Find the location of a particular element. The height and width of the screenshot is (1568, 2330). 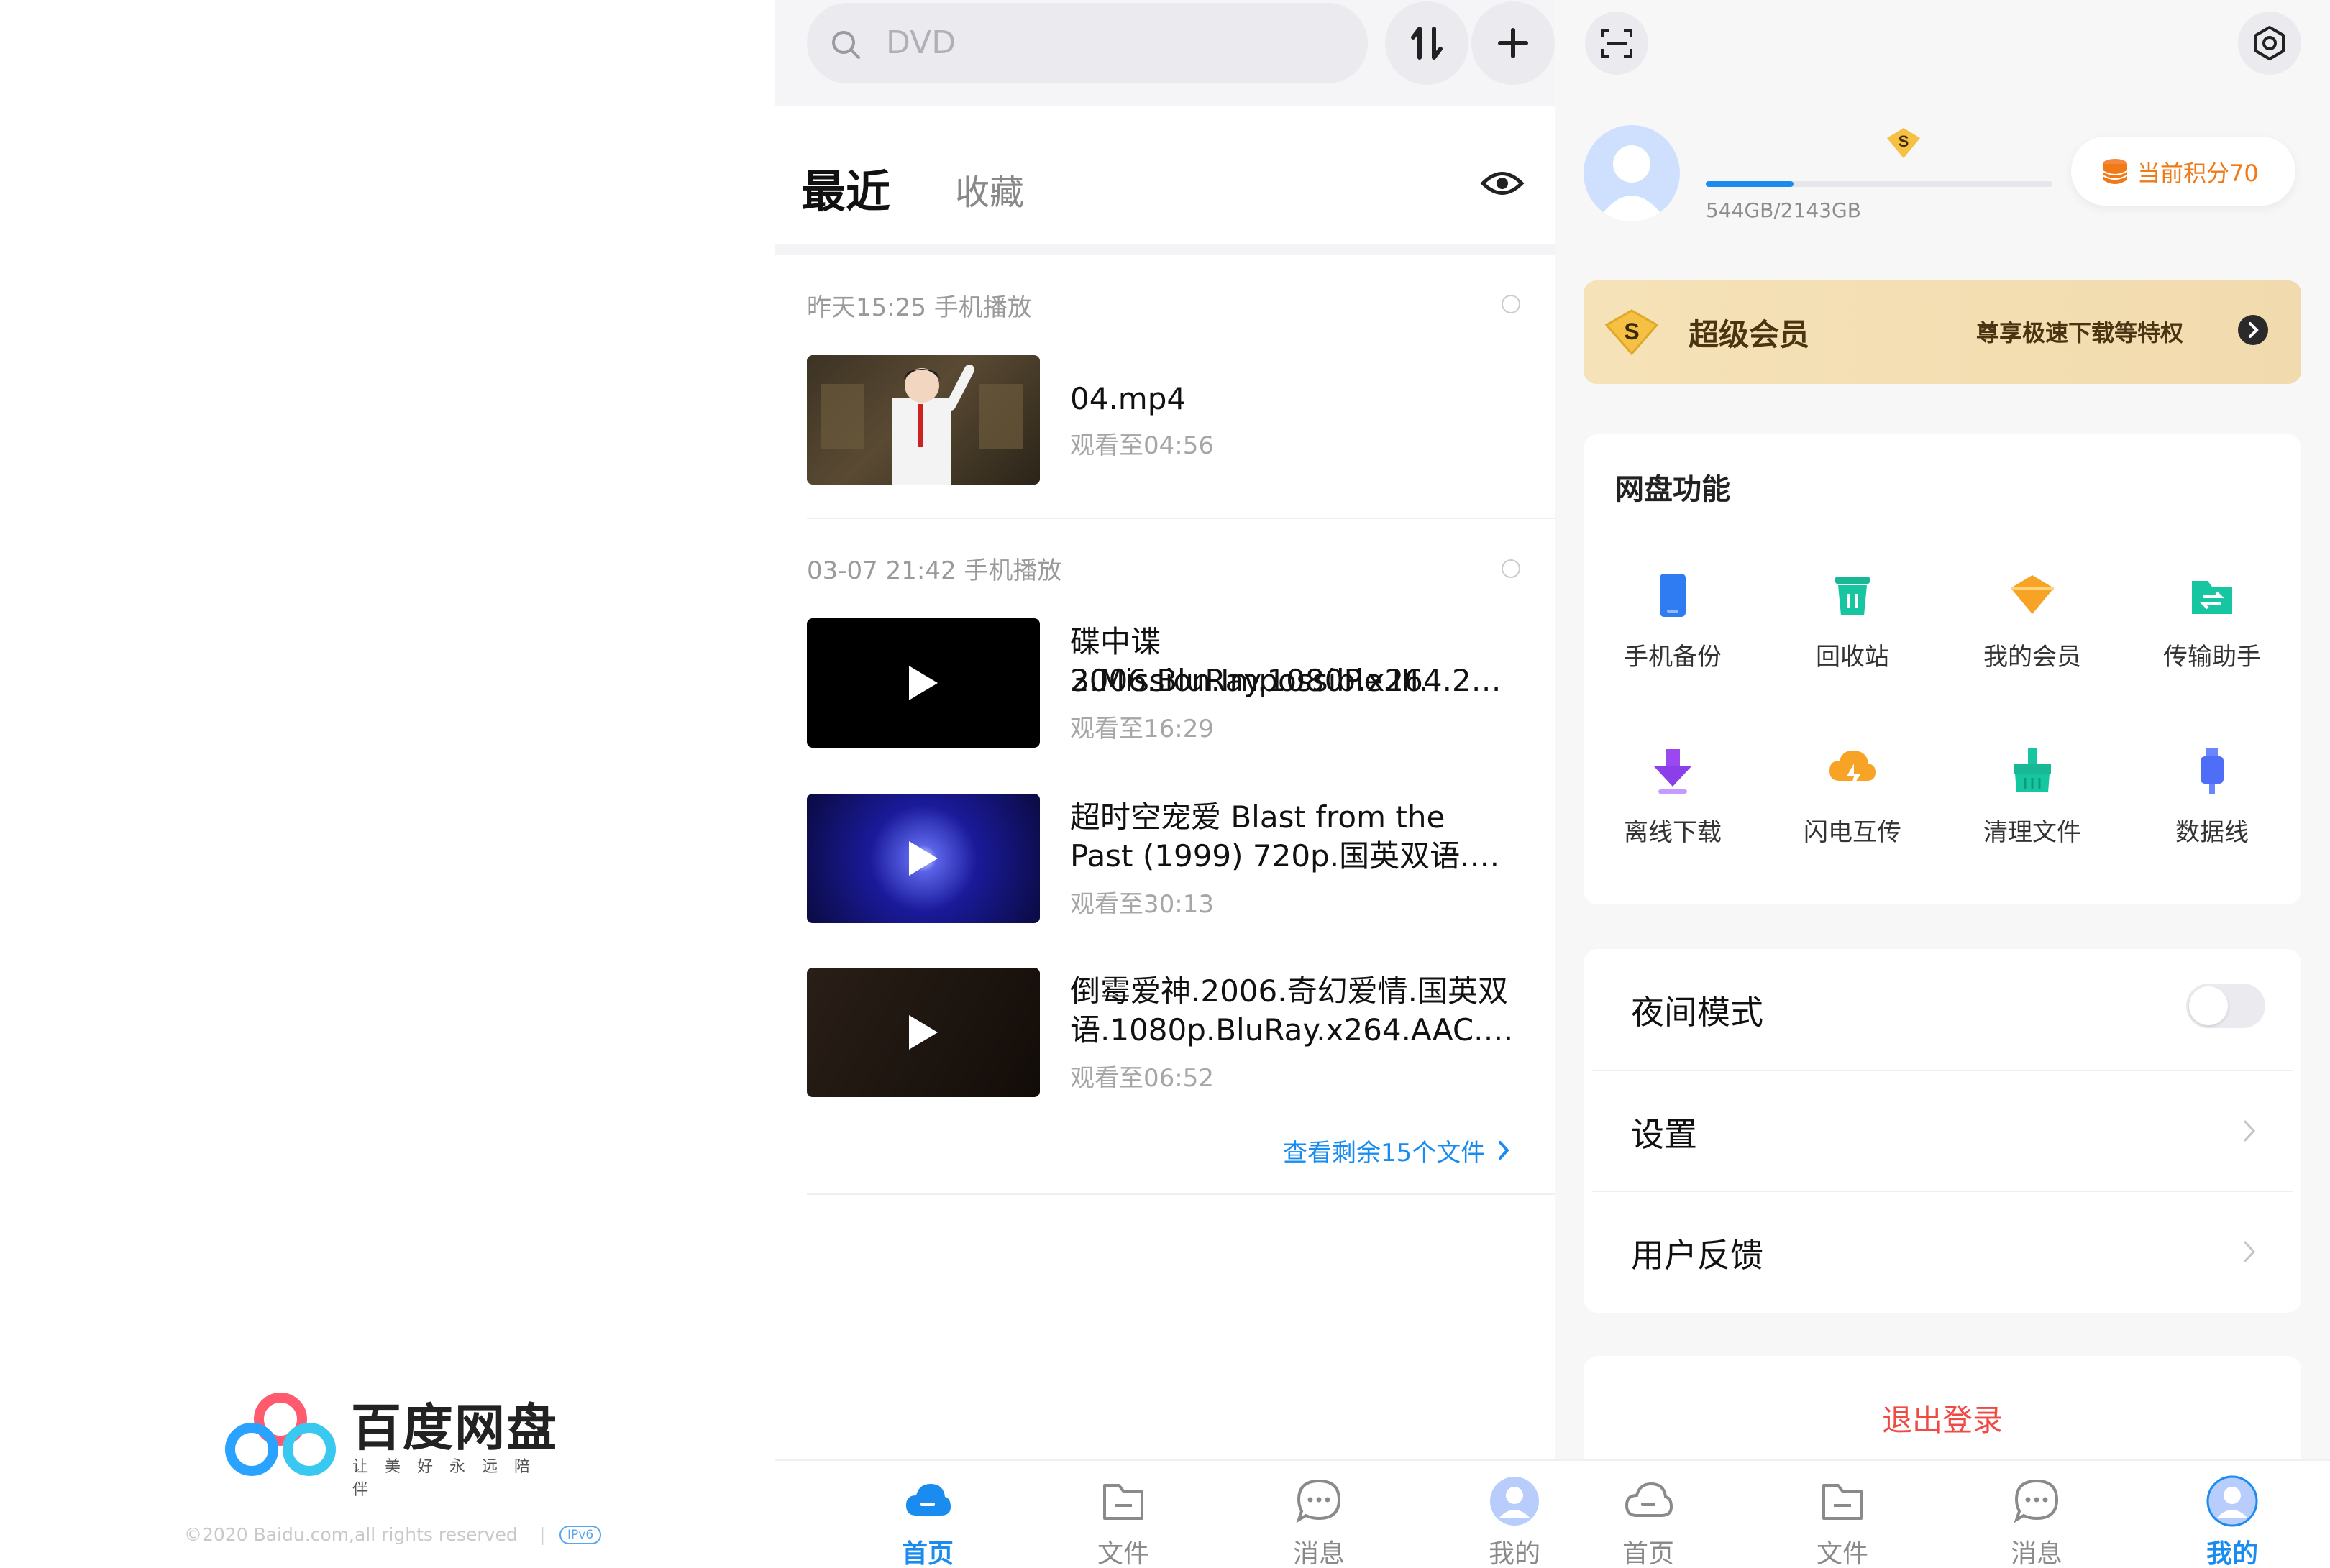

night-mode-label: 夜间模式 is located at coordinates (1697, 1012).